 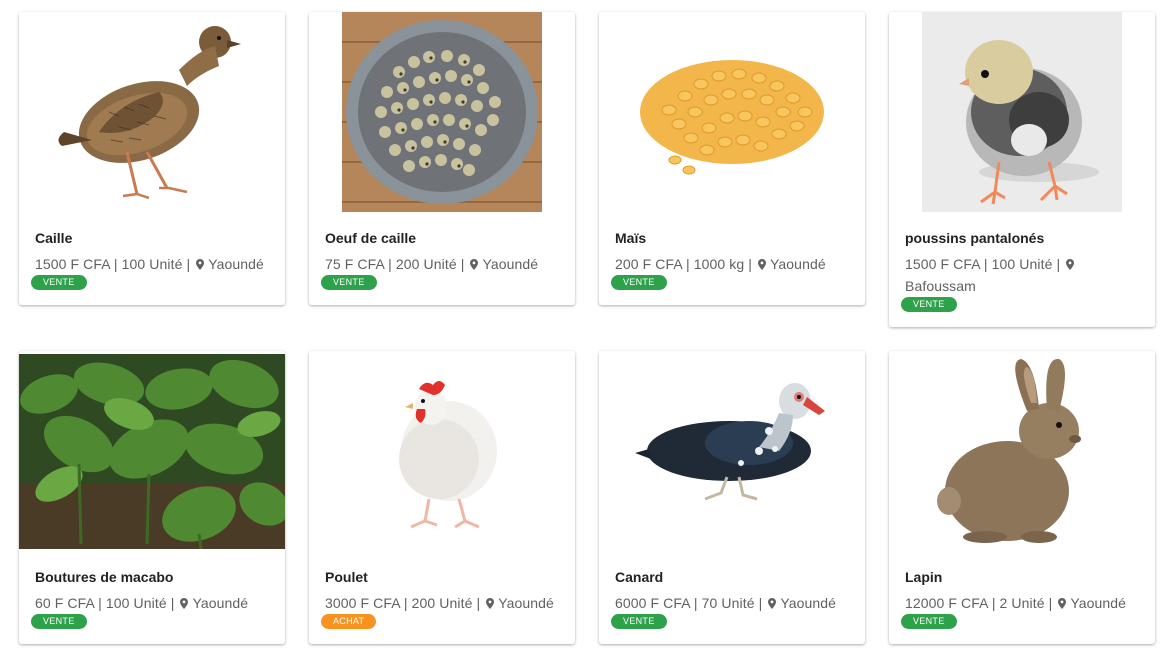 I want to click on product-meta: 60 F CFA | 100 Unité | Yaoundé, so click(x=142, y=603).